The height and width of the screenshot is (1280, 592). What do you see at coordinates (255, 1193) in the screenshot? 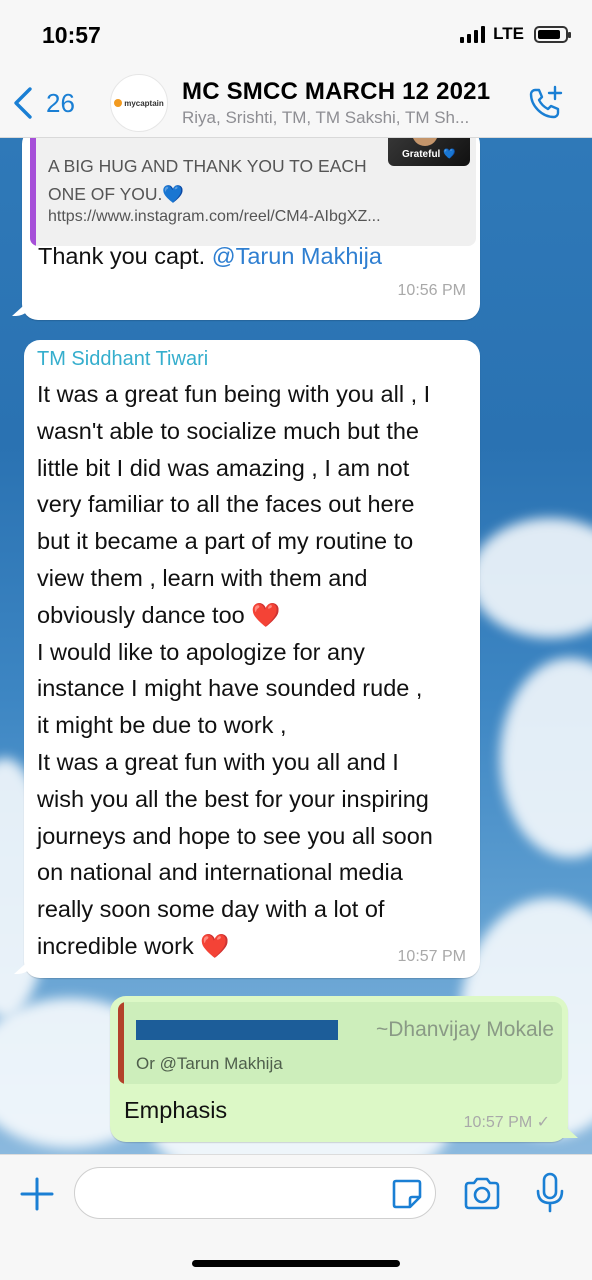
I see `message-input` at bounding box center [255, 1193].